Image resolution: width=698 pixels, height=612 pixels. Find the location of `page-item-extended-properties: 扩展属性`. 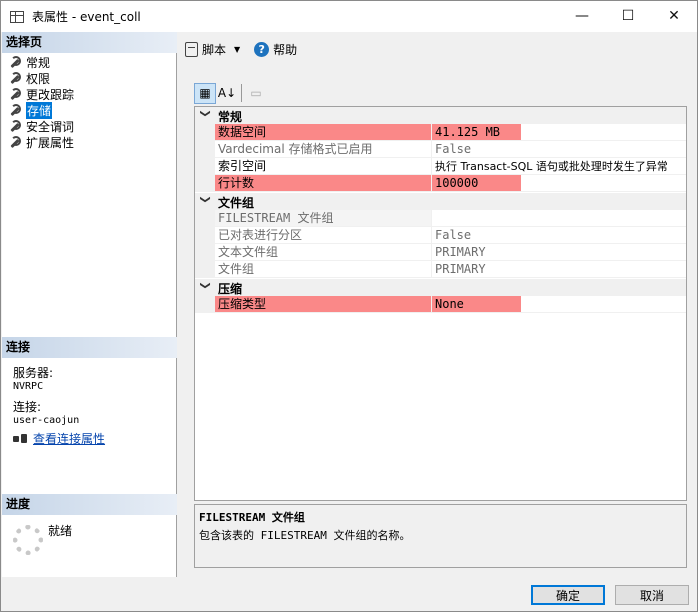

page-item-extended-properties: 扩展属性 is located at coordinates (89, 142).